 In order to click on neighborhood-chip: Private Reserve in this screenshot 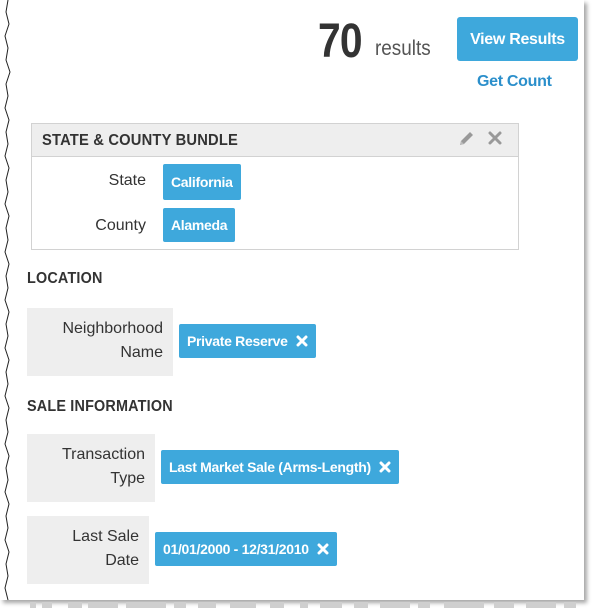, I will do `click(248, 341)`.